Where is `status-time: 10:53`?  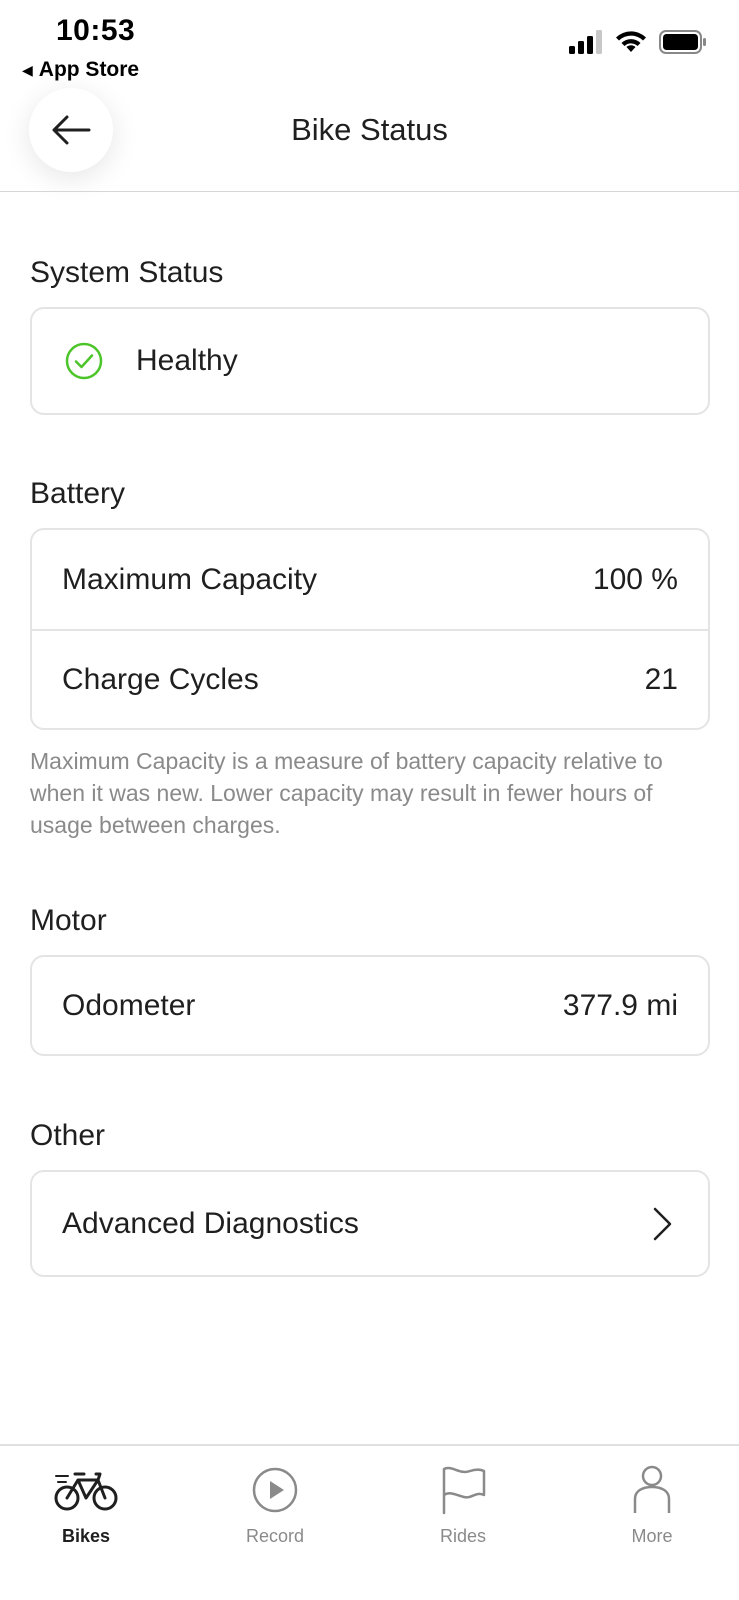
status-time: 10:53 is located at coordinates (96, 30).